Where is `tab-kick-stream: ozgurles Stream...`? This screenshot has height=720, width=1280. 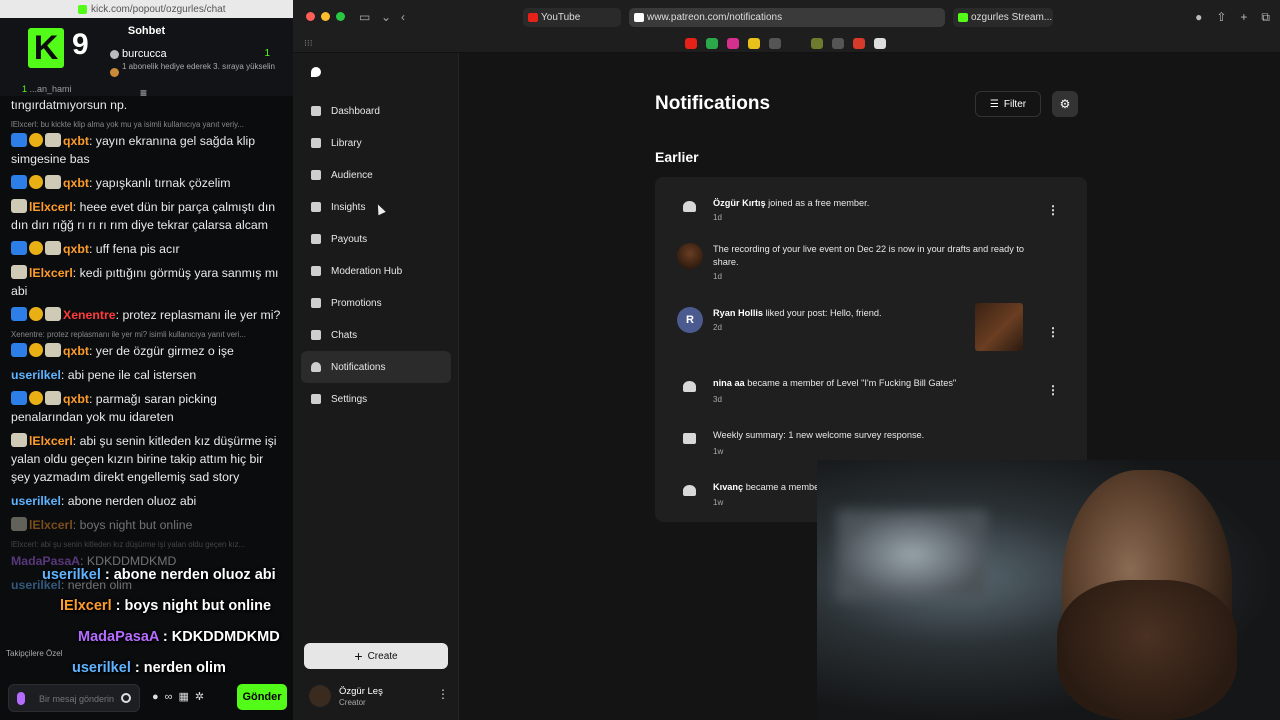
tab-kick-stream: ozgurles Stream... is located at coordinates (1003, 17).